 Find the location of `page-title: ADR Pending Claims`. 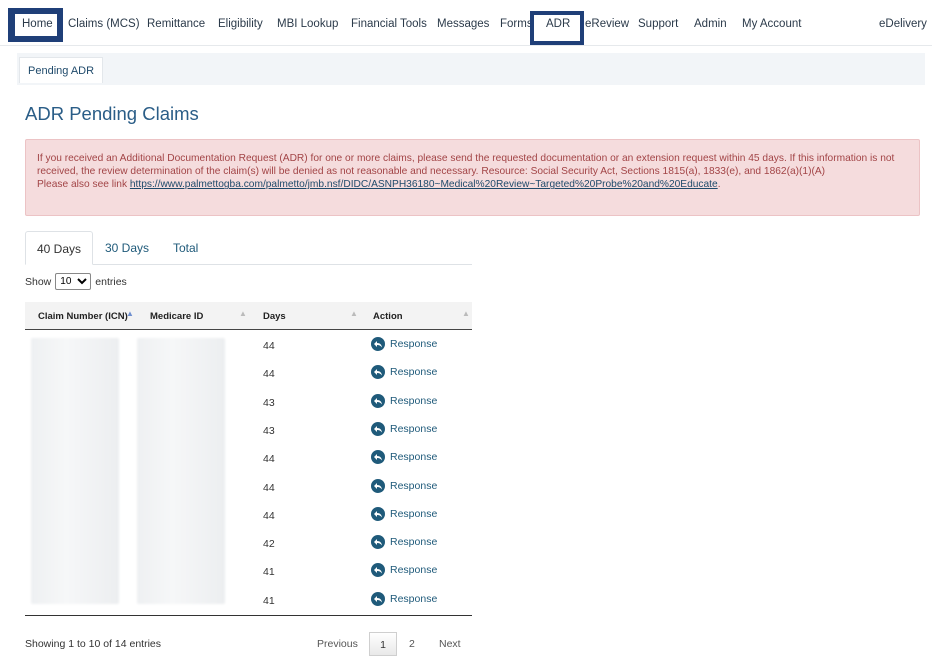

page-title: ADR Pending Claims is located at coordinates (112, 113).